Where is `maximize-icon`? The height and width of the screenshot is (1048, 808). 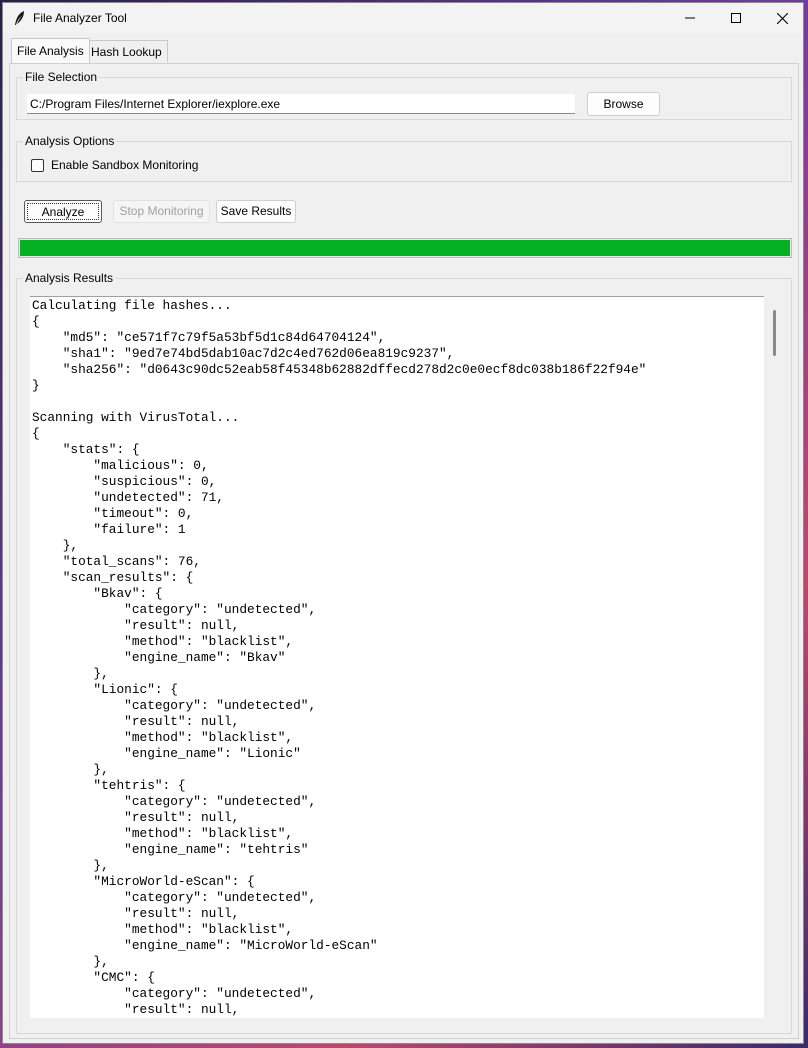
maximize-icon is located at coordinates (736, 18).